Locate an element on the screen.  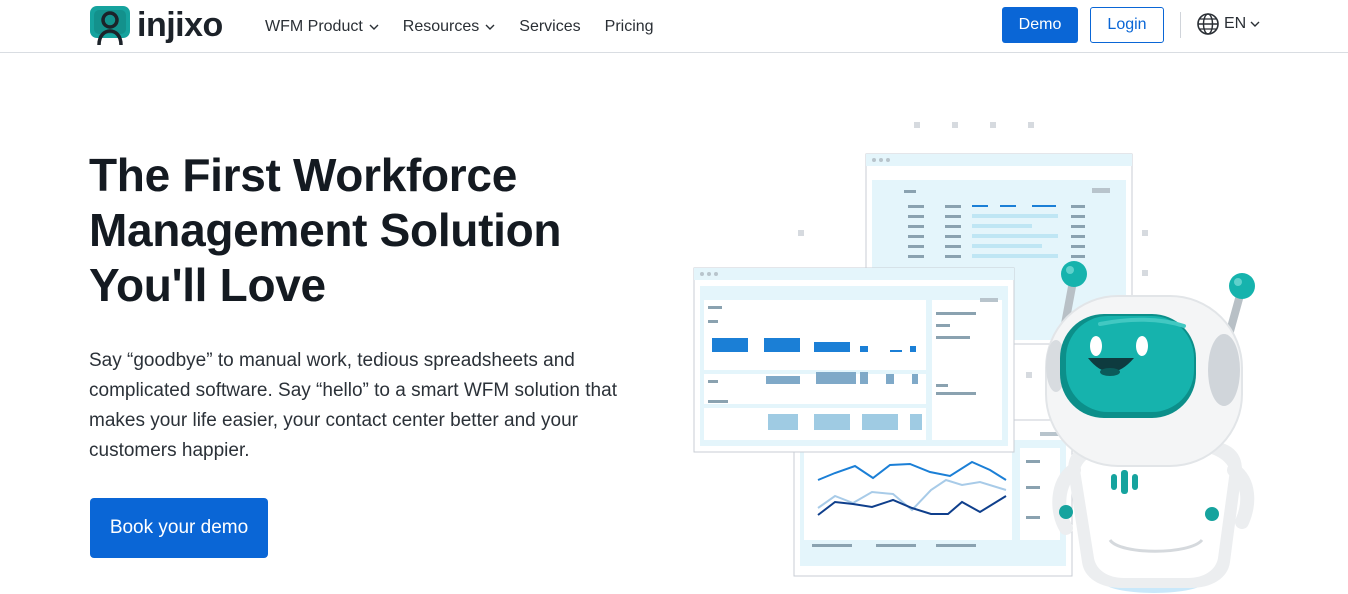
language-label: EN is located at coordinates (1235, 23).